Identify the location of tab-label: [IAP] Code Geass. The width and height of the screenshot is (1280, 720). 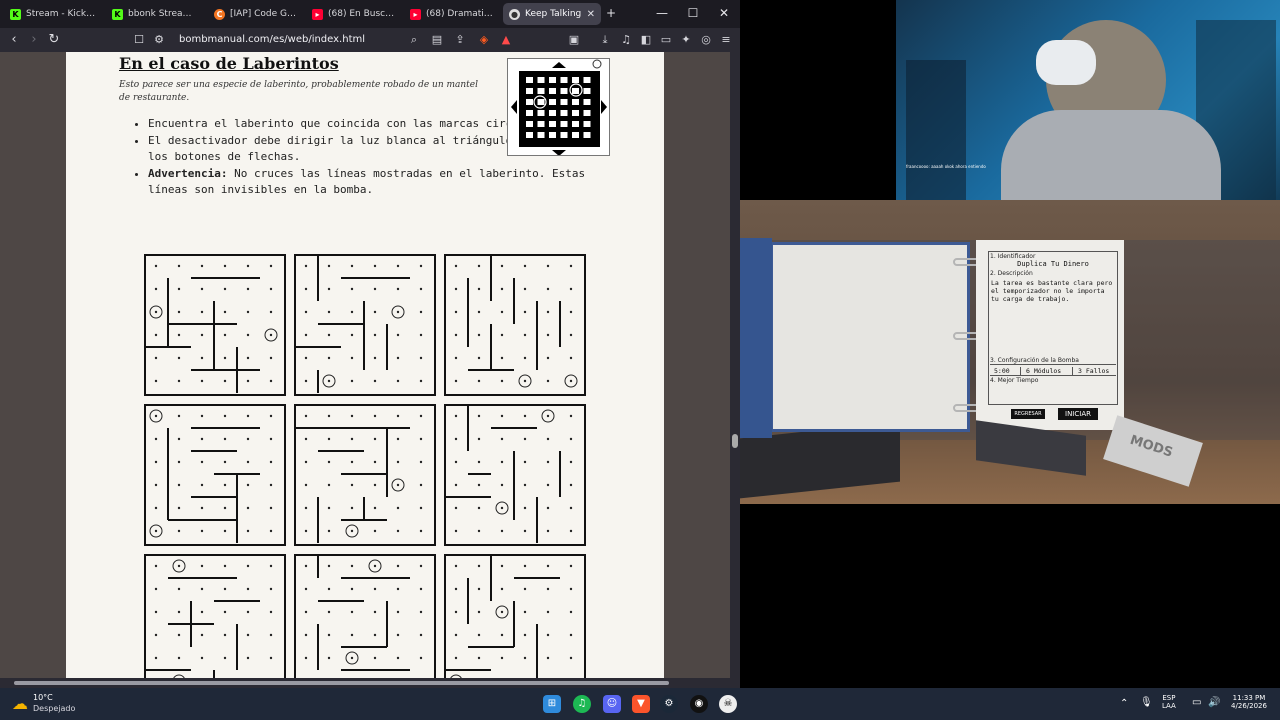
(265, 14).